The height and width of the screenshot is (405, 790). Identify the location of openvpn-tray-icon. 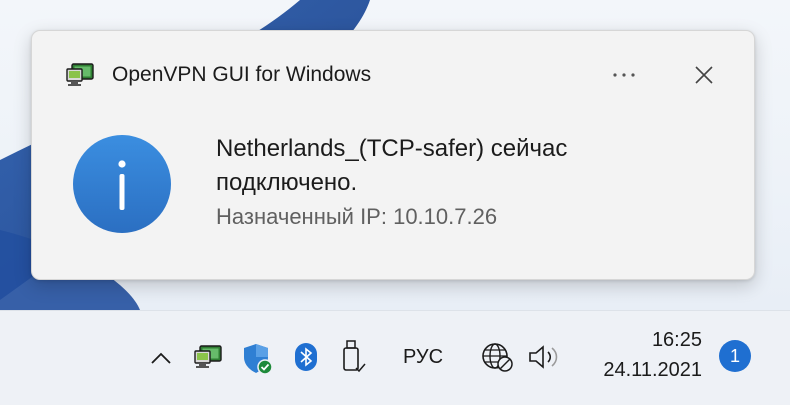
(208, 356).